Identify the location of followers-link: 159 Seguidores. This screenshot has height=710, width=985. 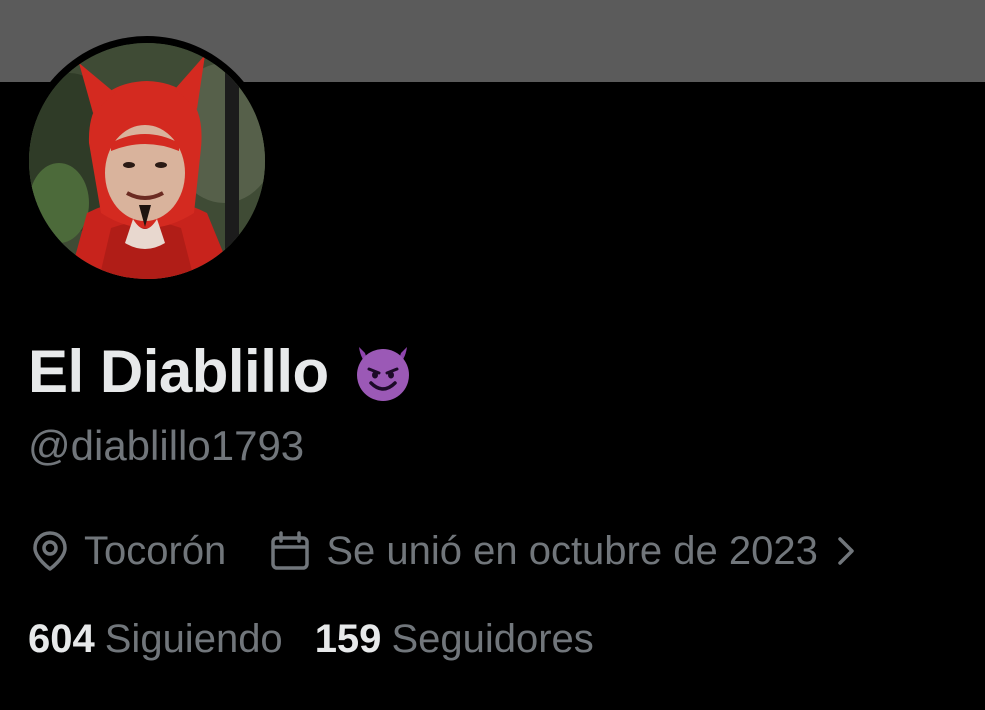
(454, 639).